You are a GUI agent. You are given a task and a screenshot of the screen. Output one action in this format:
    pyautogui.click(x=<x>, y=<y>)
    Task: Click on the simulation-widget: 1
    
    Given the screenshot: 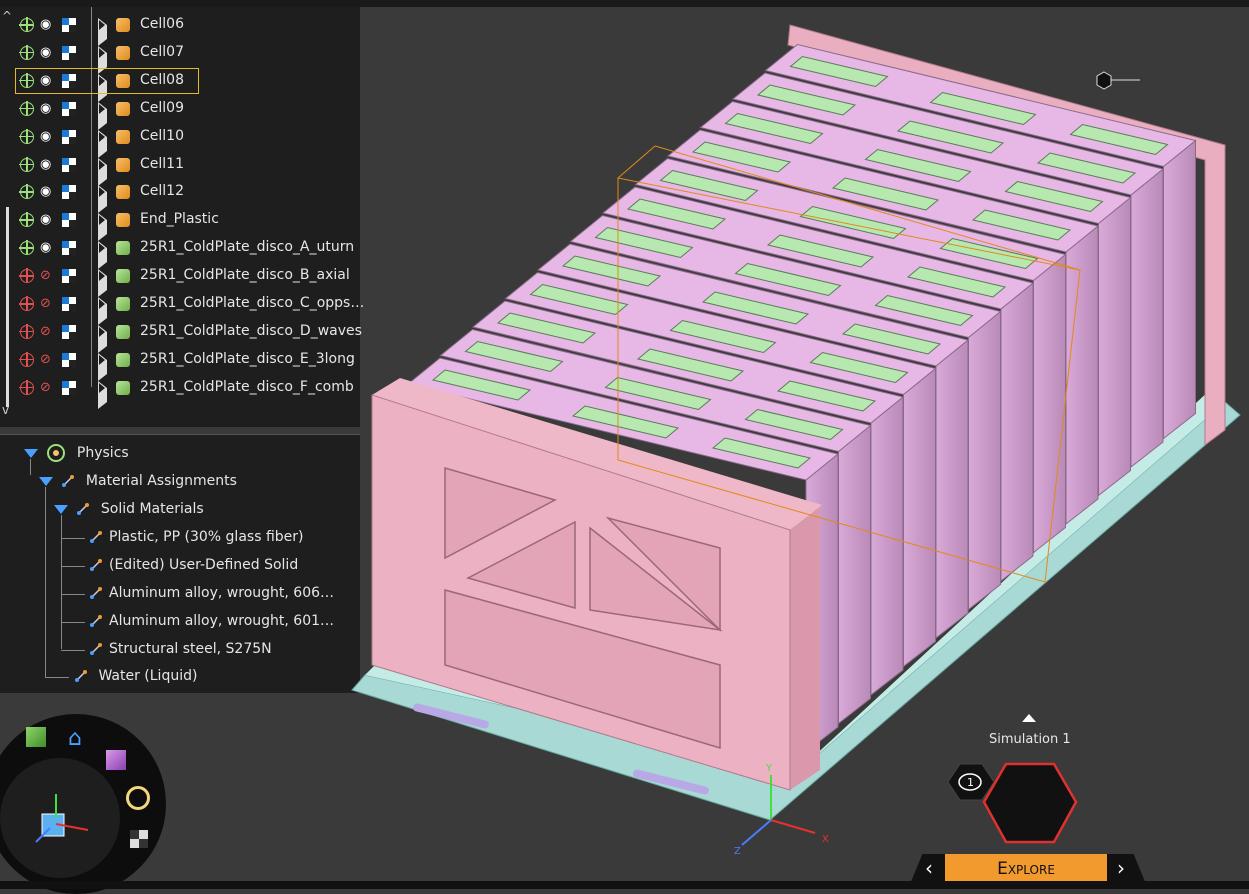 What is the action you would take?
    pyautogui.click(x=1010, y=805)
    